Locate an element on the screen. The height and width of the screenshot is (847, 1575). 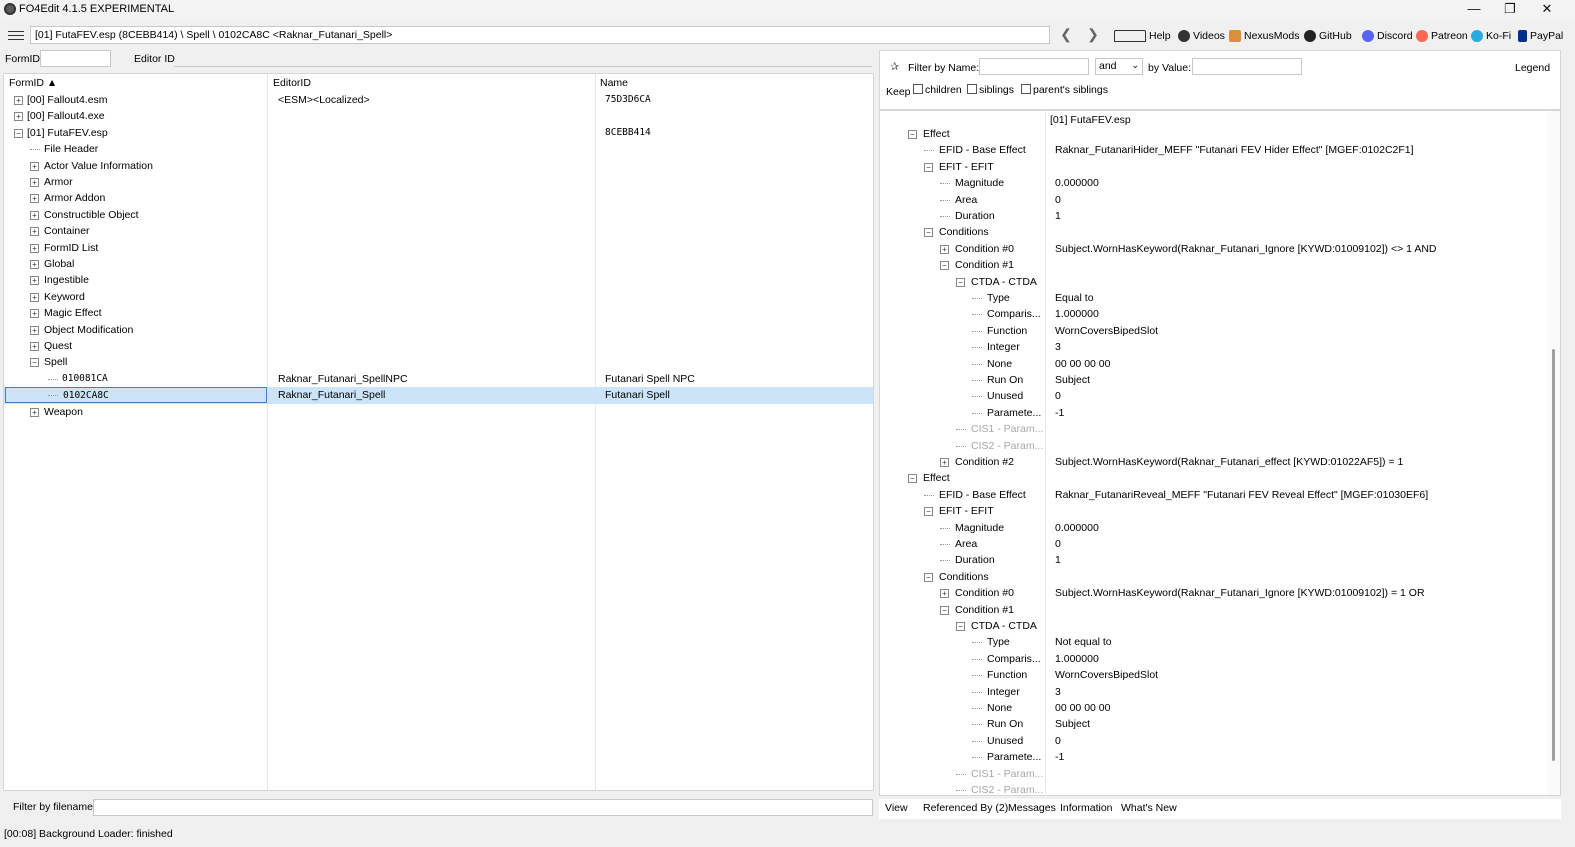
minimize-button: — is located at coordinates (1474, 10).